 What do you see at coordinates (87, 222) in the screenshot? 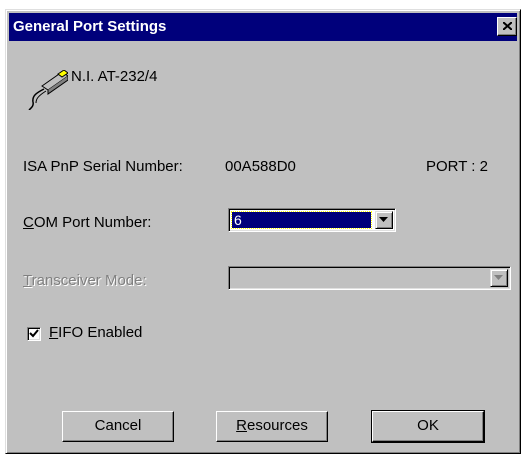
I see `com-port-label: COM Port Number:` at bounding box center [87, 222].